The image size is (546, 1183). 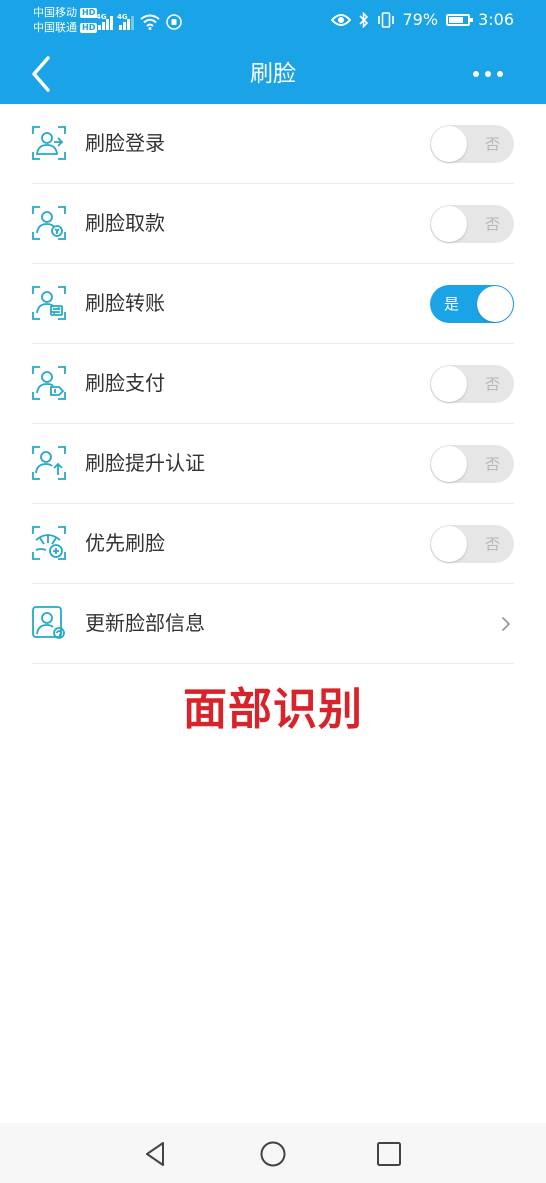 What do you see at coordinates (125, 143) in the screenshot?
I see `setting-label: 刷脸登录` at bounding box center [125, 143].